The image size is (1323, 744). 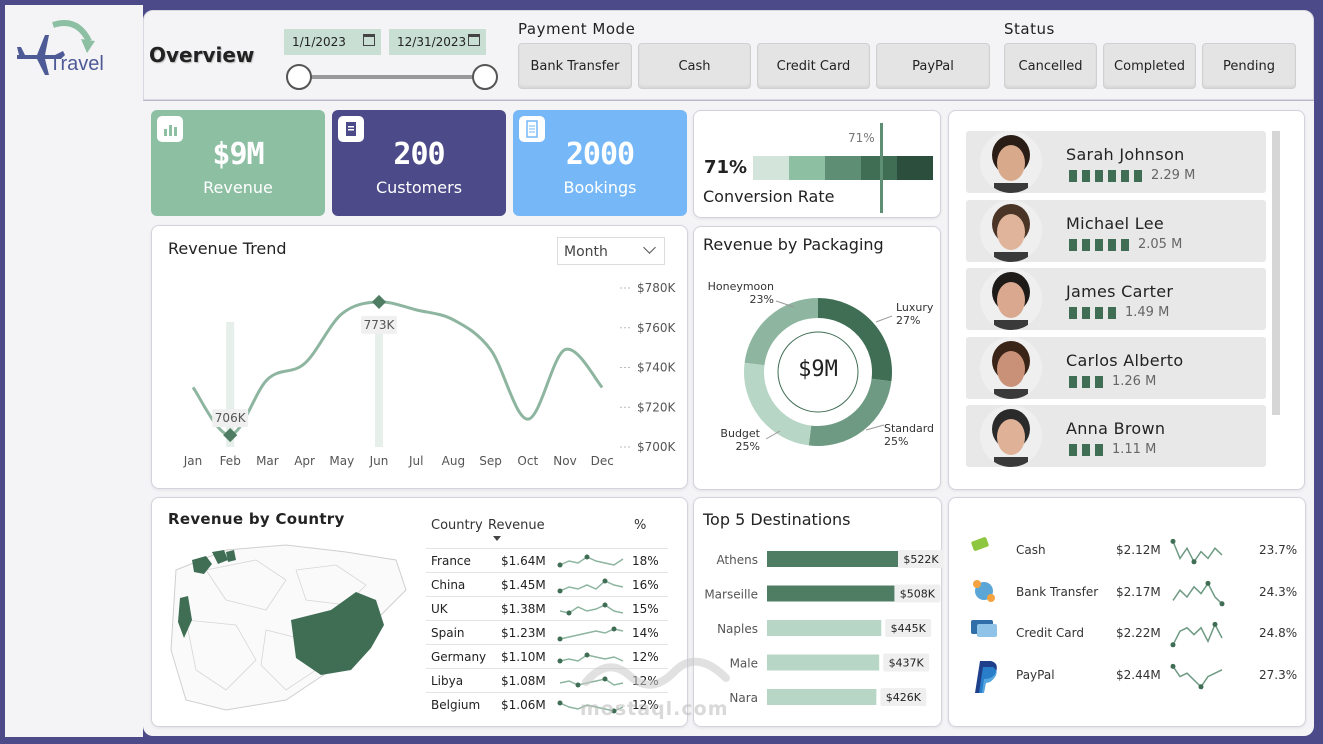 What do you see at coordinates (1035, 674) in the screenshot?
I see `payment-name: PayPal` at bounding box center [1035, 674].